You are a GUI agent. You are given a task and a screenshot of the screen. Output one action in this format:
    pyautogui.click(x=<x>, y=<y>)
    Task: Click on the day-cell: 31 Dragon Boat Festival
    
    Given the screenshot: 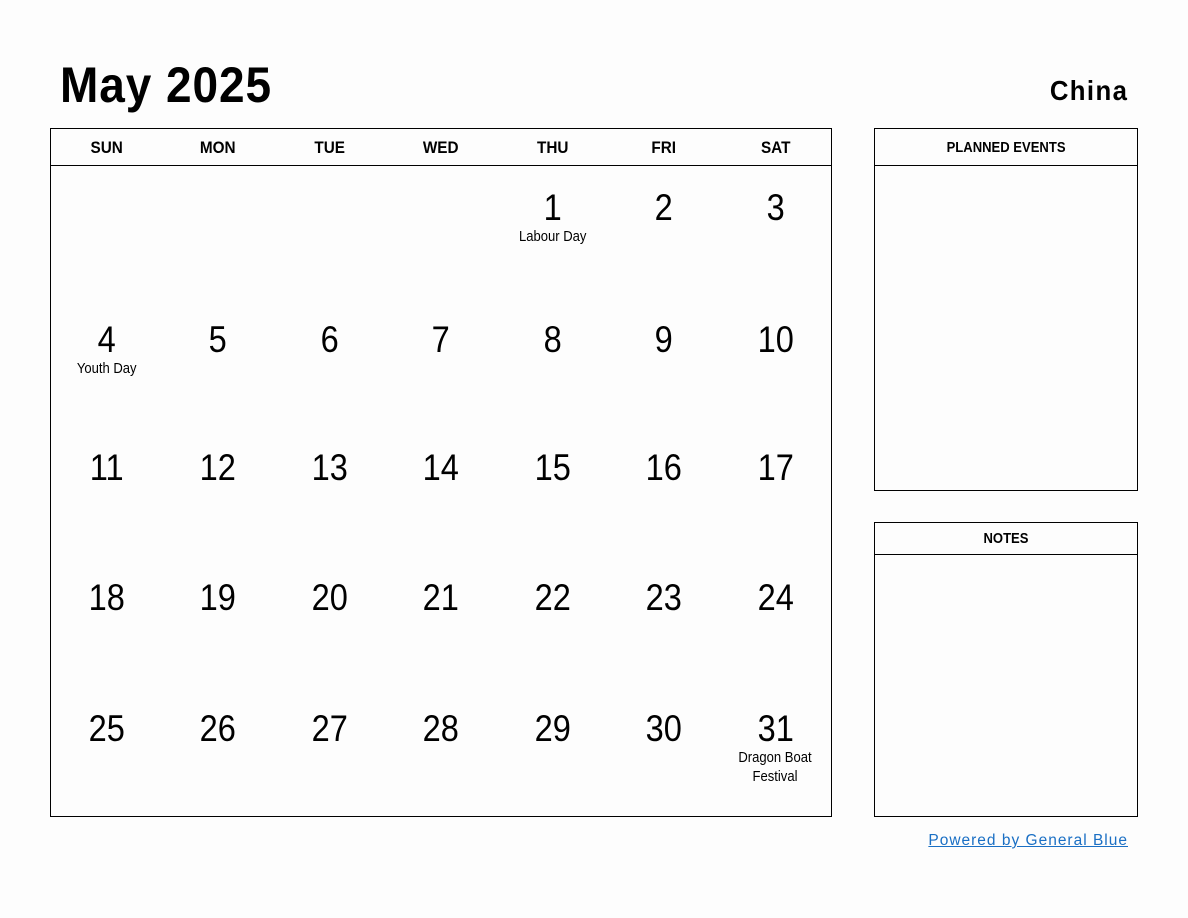 What is the action you would take?
    pyautogui.click(x=775, y=748)
    